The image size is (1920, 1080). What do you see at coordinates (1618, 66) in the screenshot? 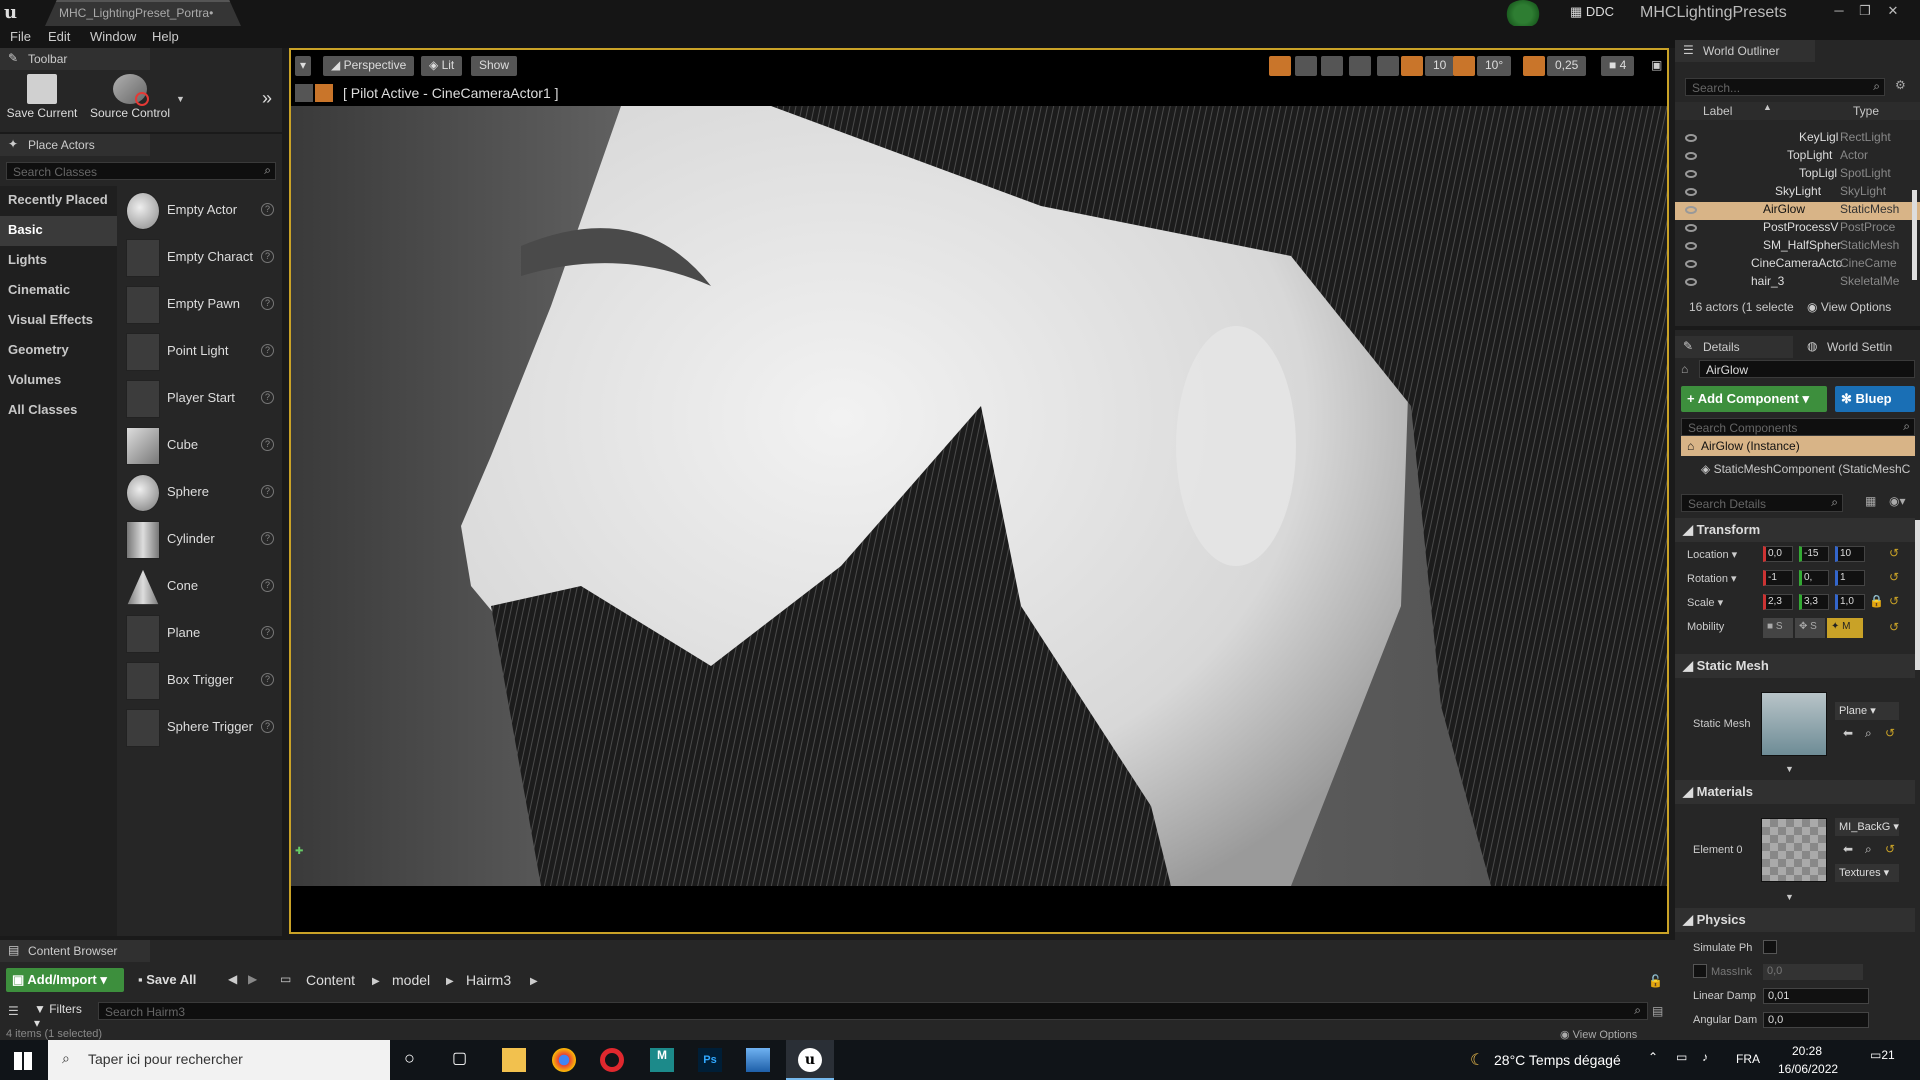
I see `camera-speed-button: ■ 4` at bounding box center [1618, 66].